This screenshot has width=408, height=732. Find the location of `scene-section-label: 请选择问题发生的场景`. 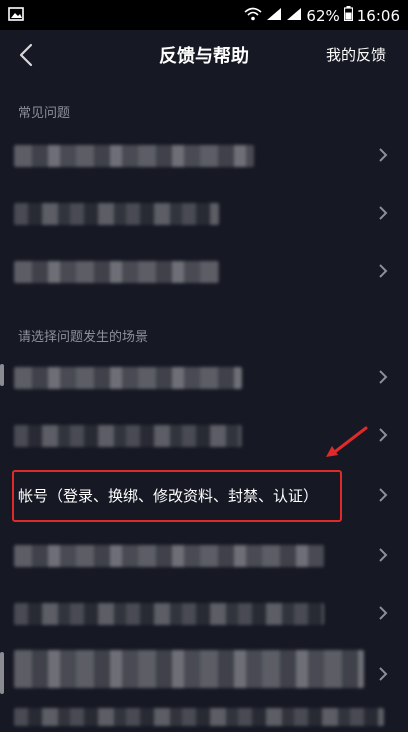

scene-section-label: 请选择问题发生的场景 is located at coordinates (83, 337).